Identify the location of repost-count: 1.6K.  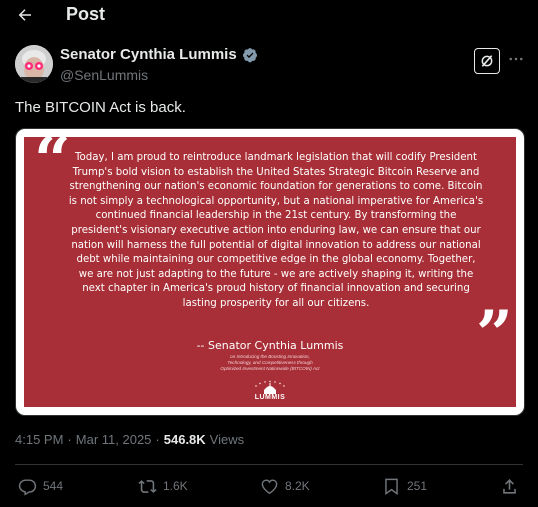
(175, 486).